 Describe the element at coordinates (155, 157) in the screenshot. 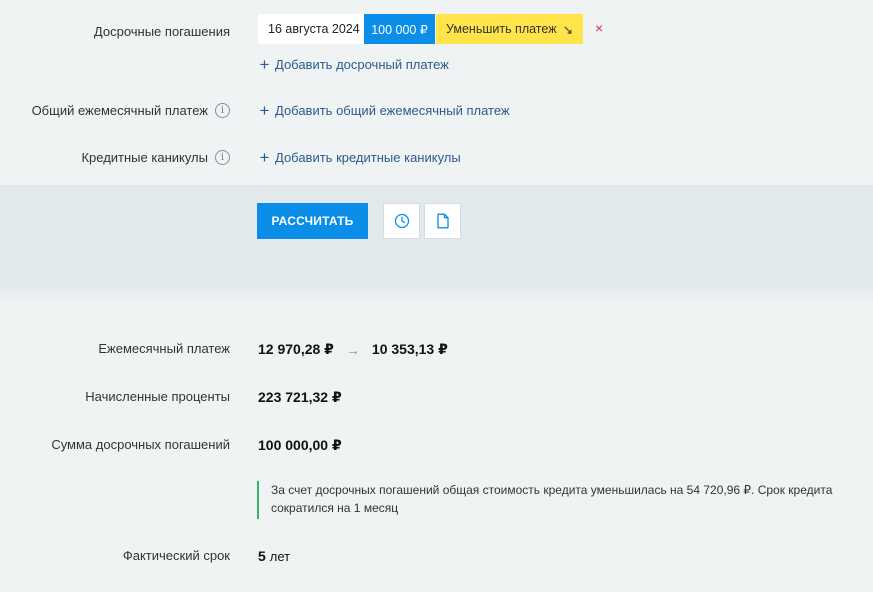

I see `holidays-label: Кредитные каникулы i` at that location.